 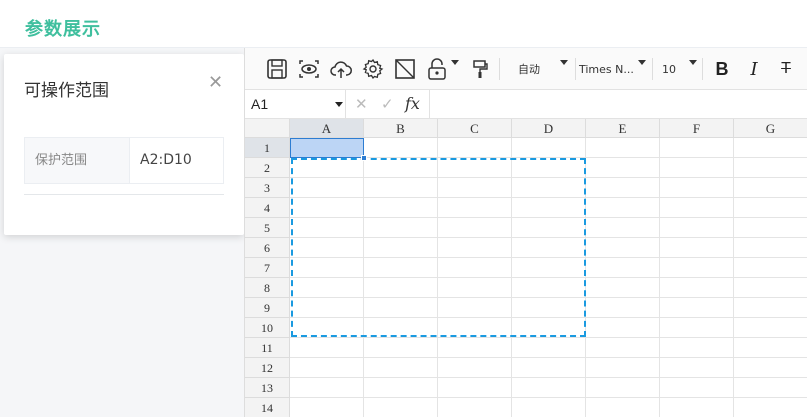 I want to click on row-header-4: 4, so click(x=267, y=208).